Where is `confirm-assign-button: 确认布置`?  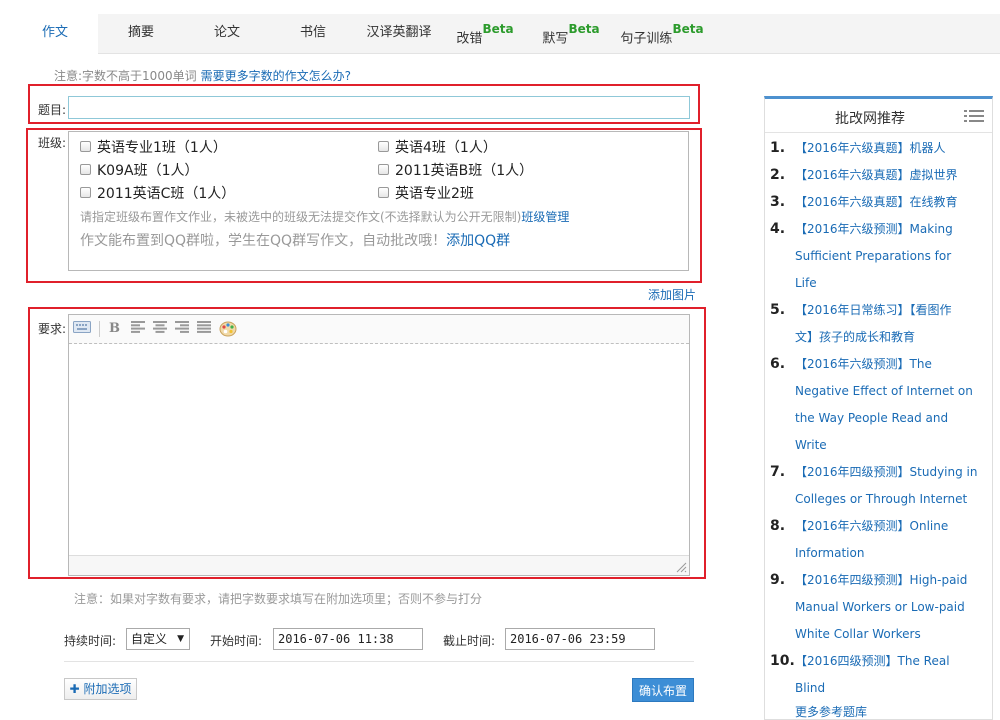 confirm-assign-button: 确认布置 is located at coordinates (663, 690).